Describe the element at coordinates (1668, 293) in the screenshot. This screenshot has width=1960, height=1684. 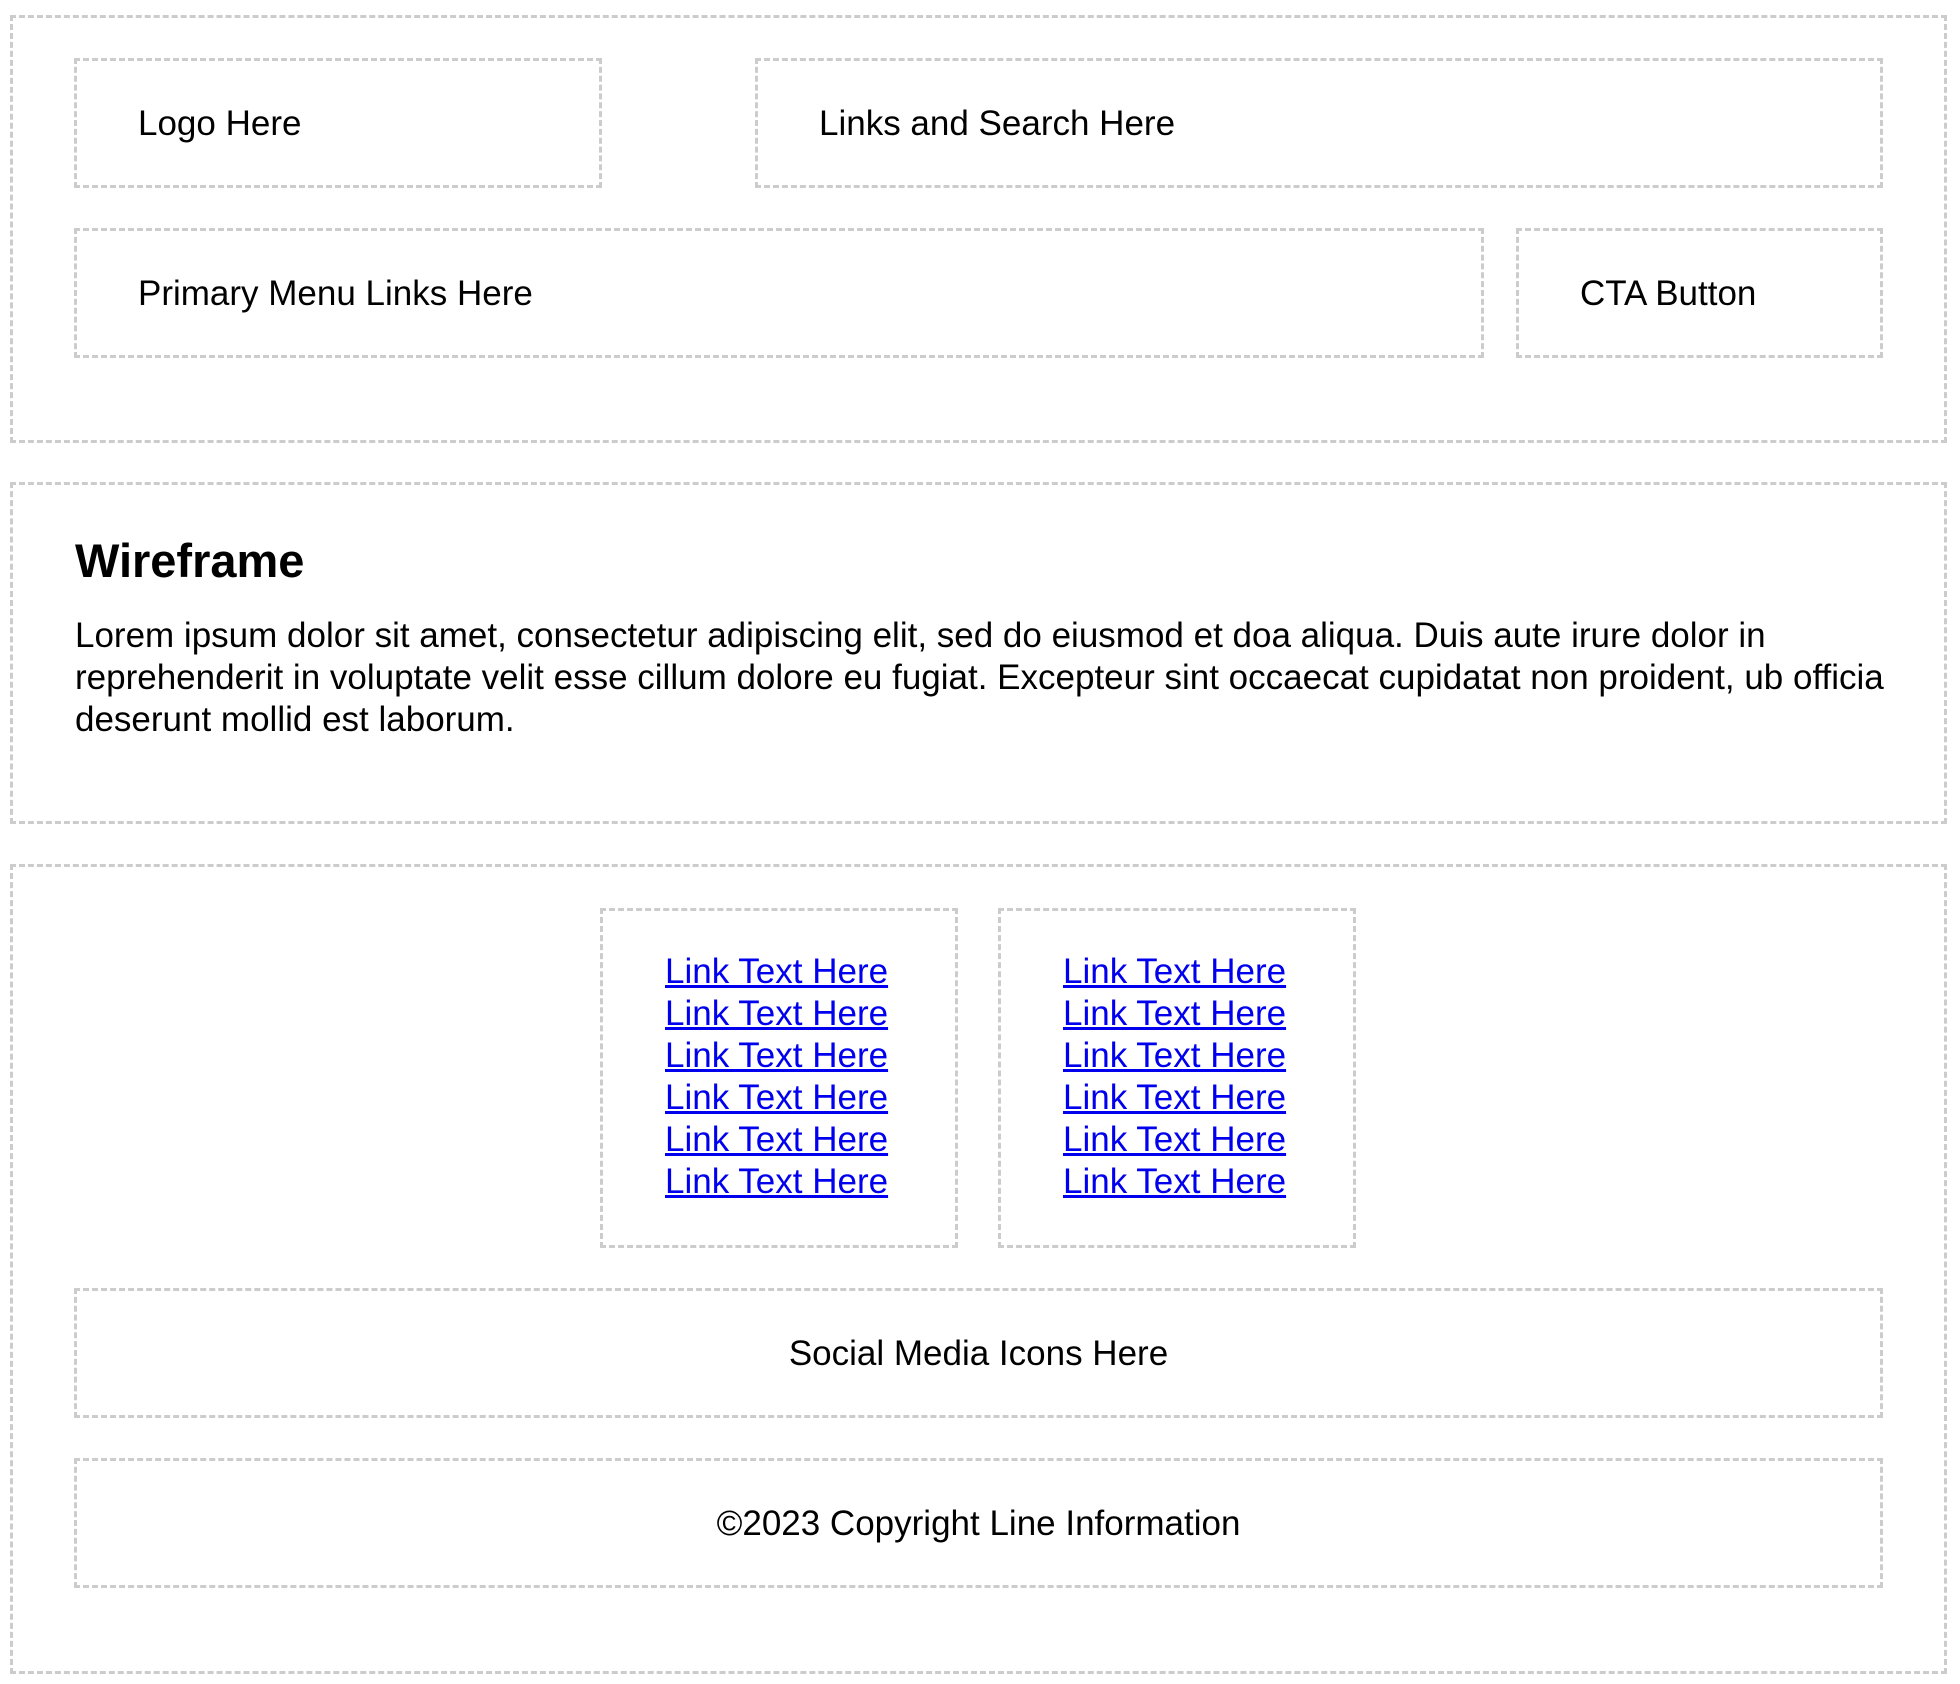
I see `cta-button-label: CTA Button` at that location.